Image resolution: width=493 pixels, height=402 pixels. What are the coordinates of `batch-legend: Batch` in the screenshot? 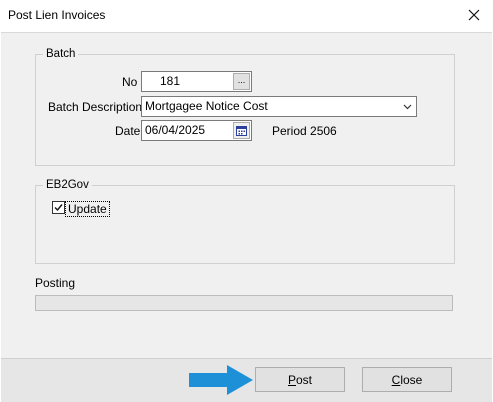 It's located at (61, 54).